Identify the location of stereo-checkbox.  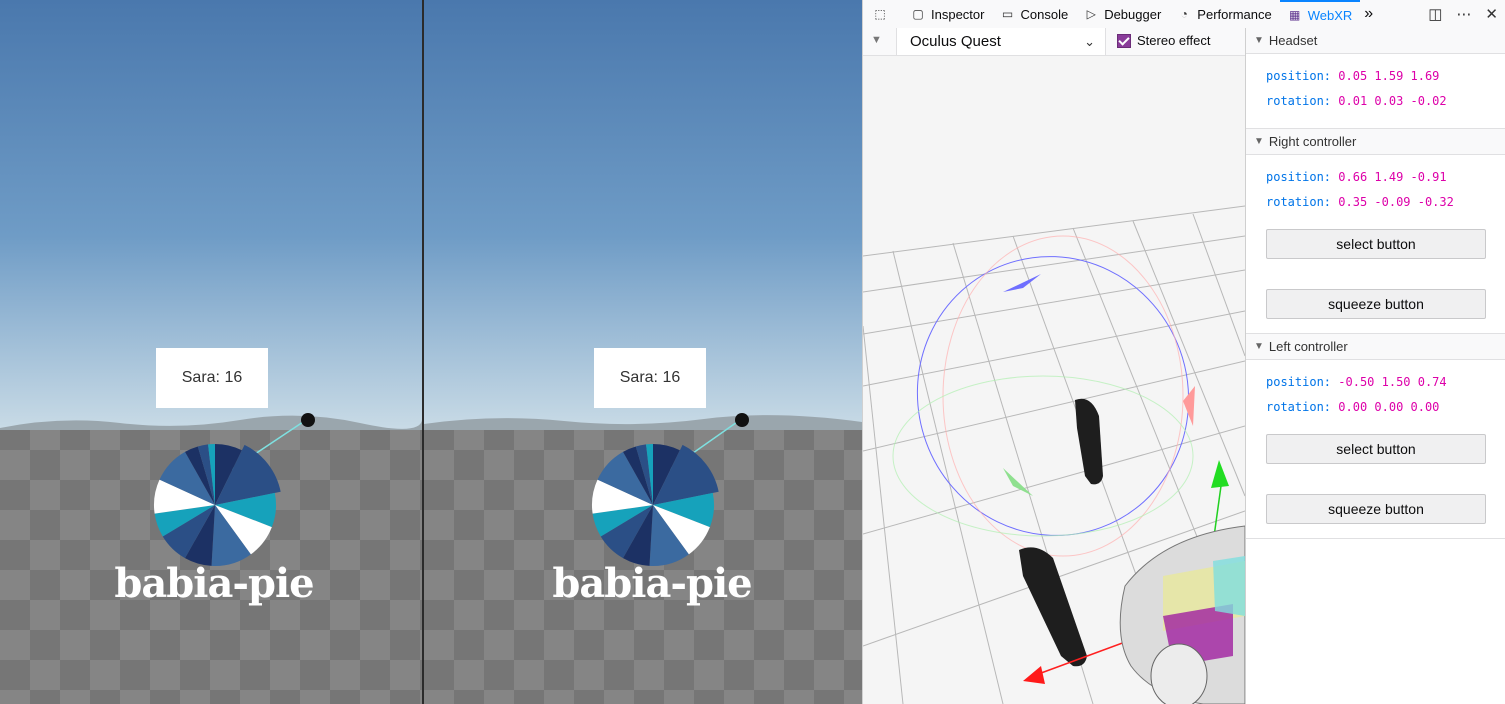
(1124, 40).